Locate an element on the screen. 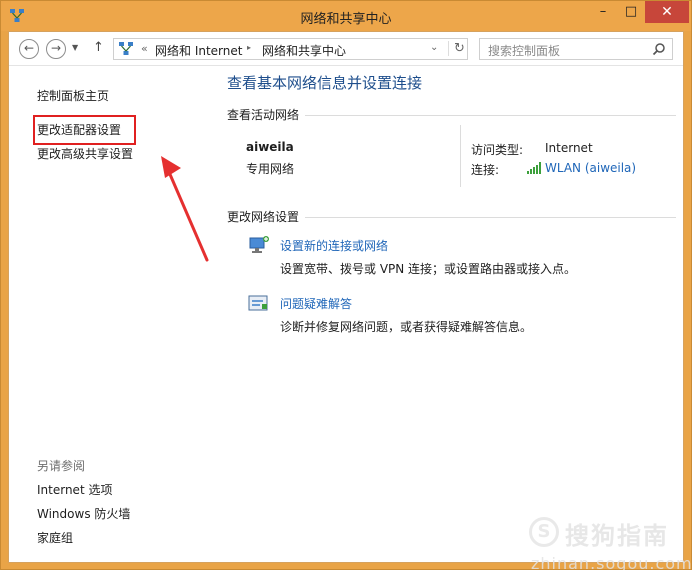 The image size is (692, 570). sogou-logo-icon: S is located at coordinates (544, 532).